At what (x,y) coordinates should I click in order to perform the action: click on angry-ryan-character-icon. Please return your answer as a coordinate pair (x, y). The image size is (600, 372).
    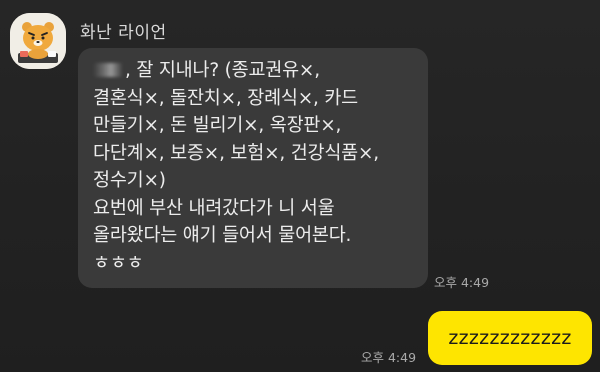
    Looking at the image, I should click on (38, 41).